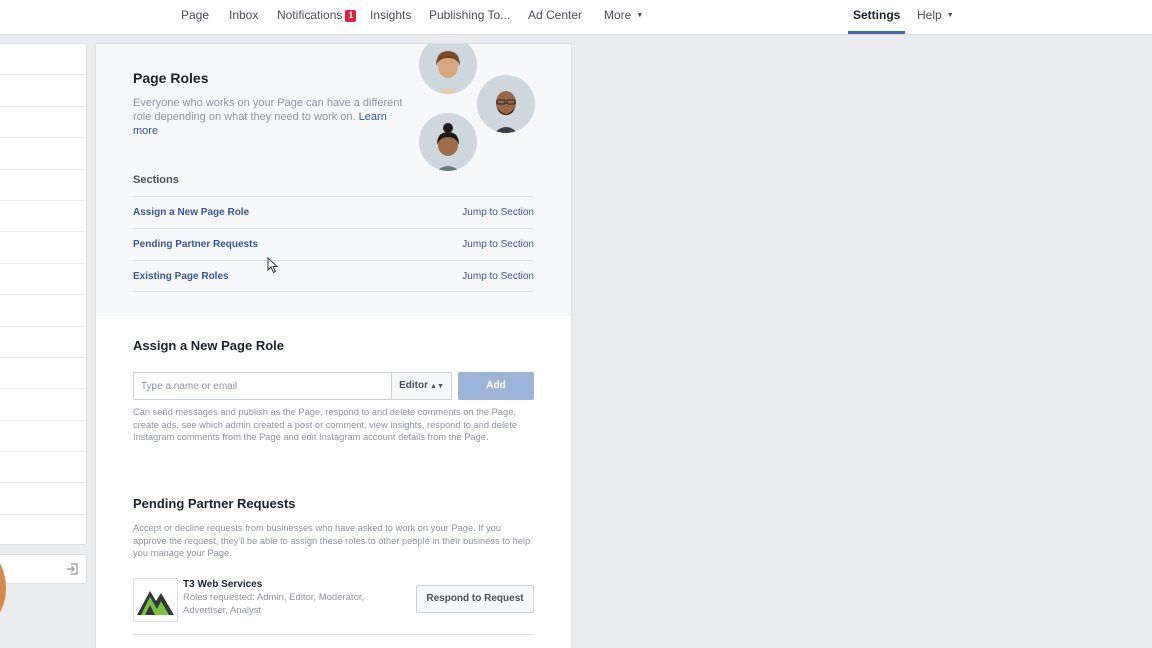 The width and height of the screenshot is (1152, 648). Describe the element at coordinates (333, 634) in the screenshot. I see `divider` at that location.